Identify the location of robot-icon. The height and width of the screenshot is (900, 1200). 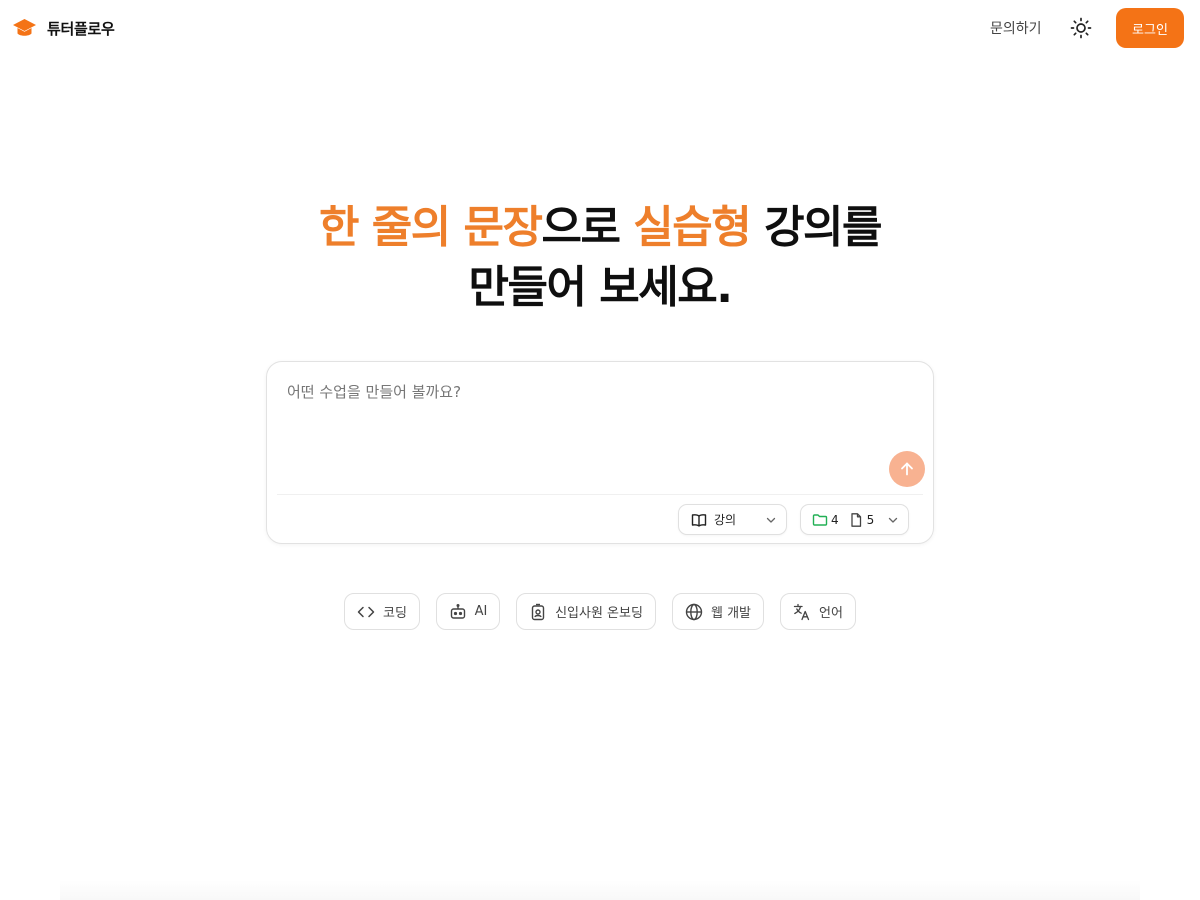
(457, 611).